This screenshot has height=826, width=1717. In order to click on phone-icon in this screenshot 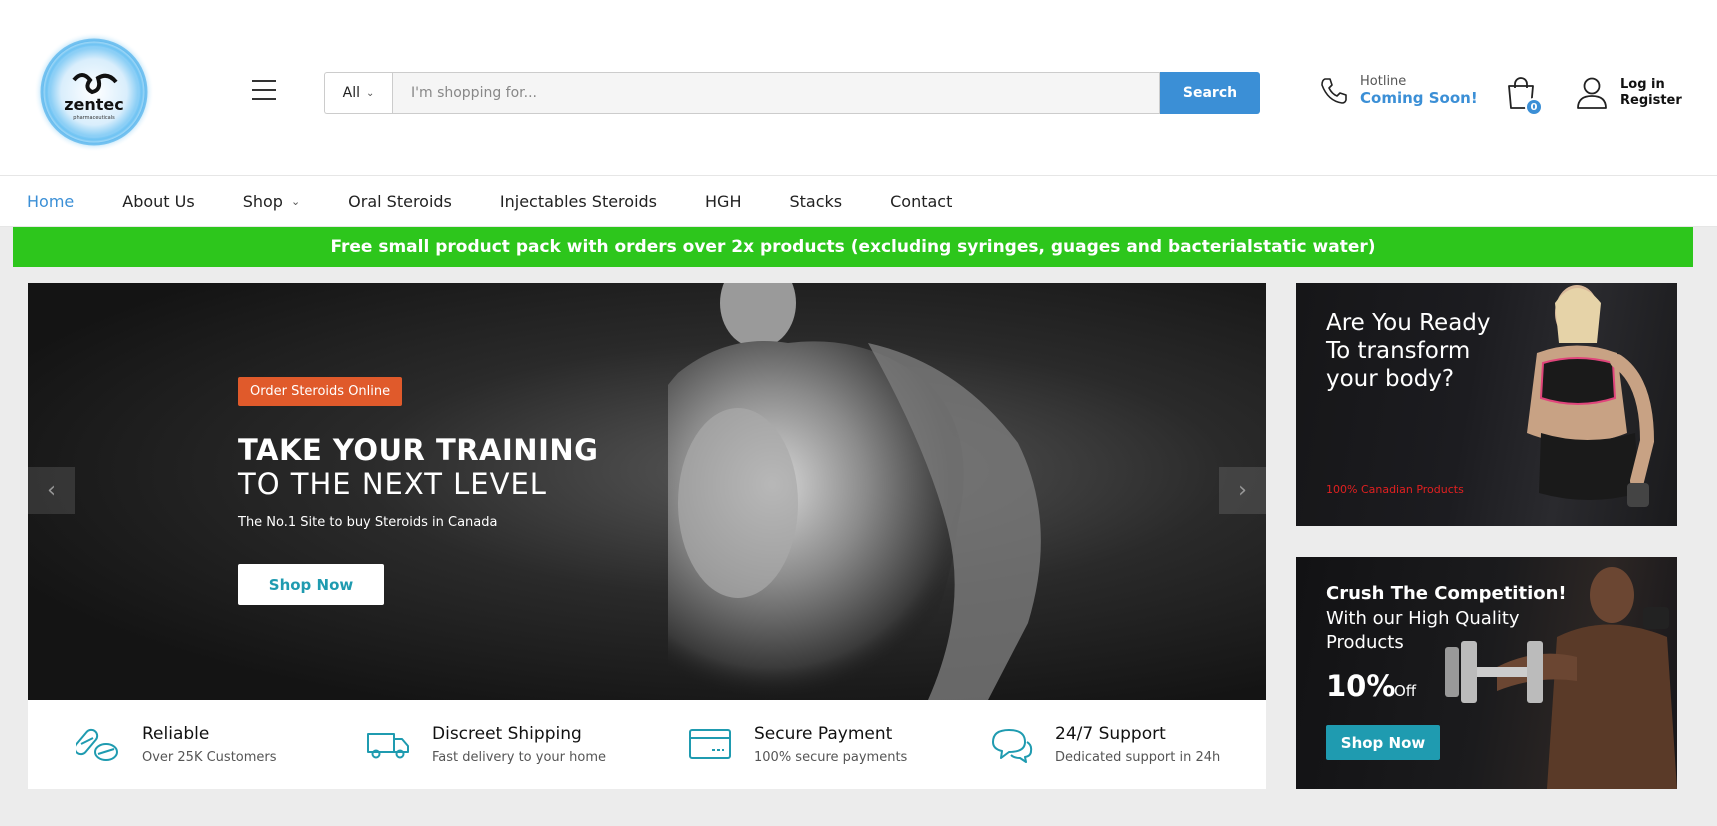, I will do `click(1334, 90)`.